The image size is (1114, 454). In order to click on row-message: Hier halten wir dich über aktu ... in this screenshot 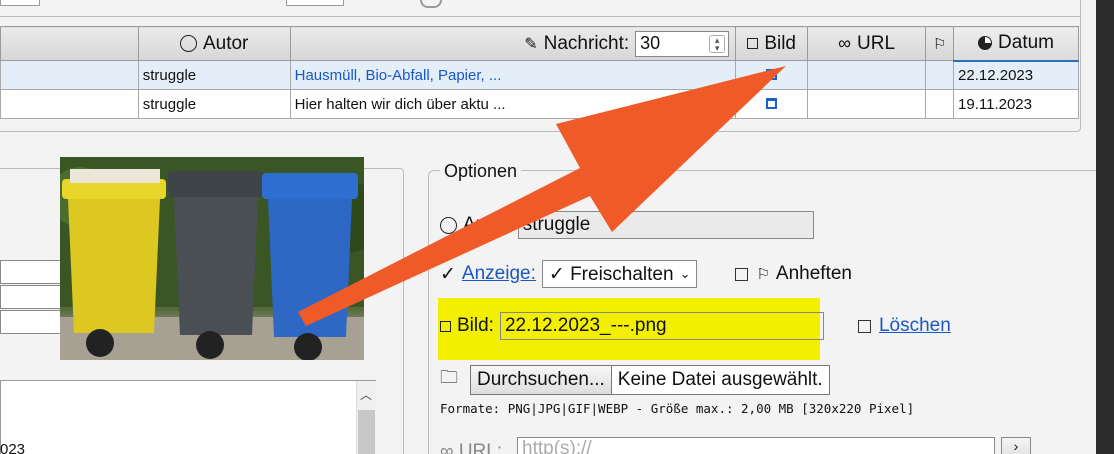, I will do `click(513, 104)`.